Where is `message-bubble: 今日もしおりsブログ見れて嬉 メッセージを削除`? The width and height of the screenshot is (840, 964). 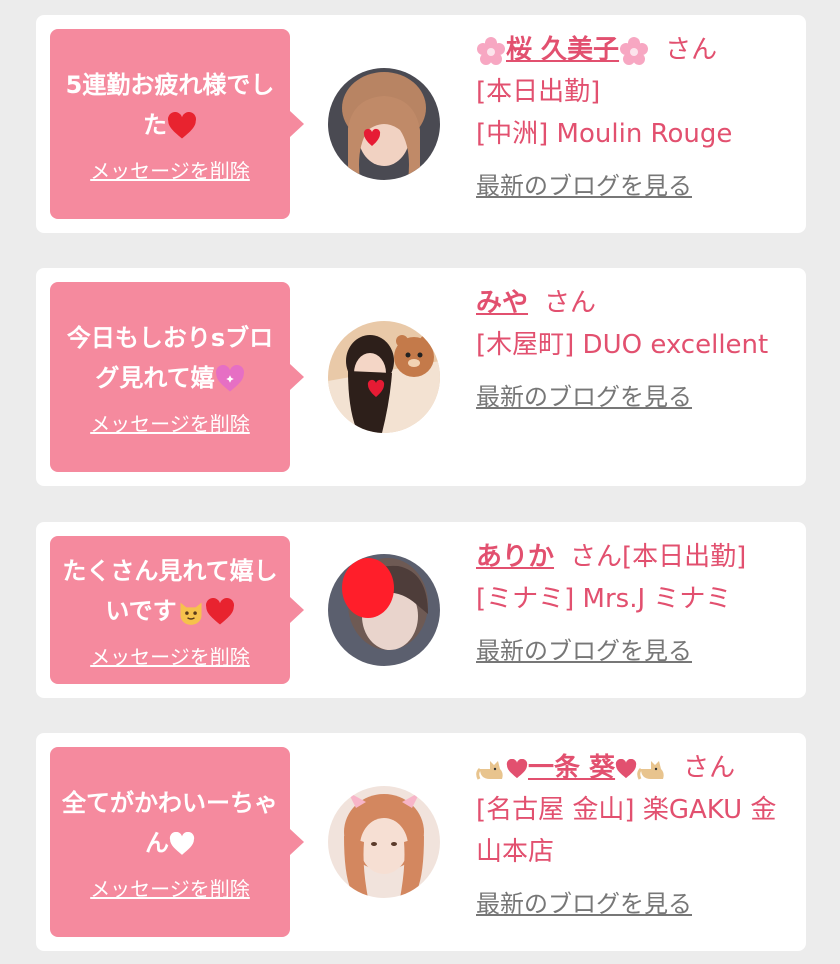 message-bubble: 今日もしおりsブログ見れて嬉 メッセージを削除 is located at coordinates (177, 377).